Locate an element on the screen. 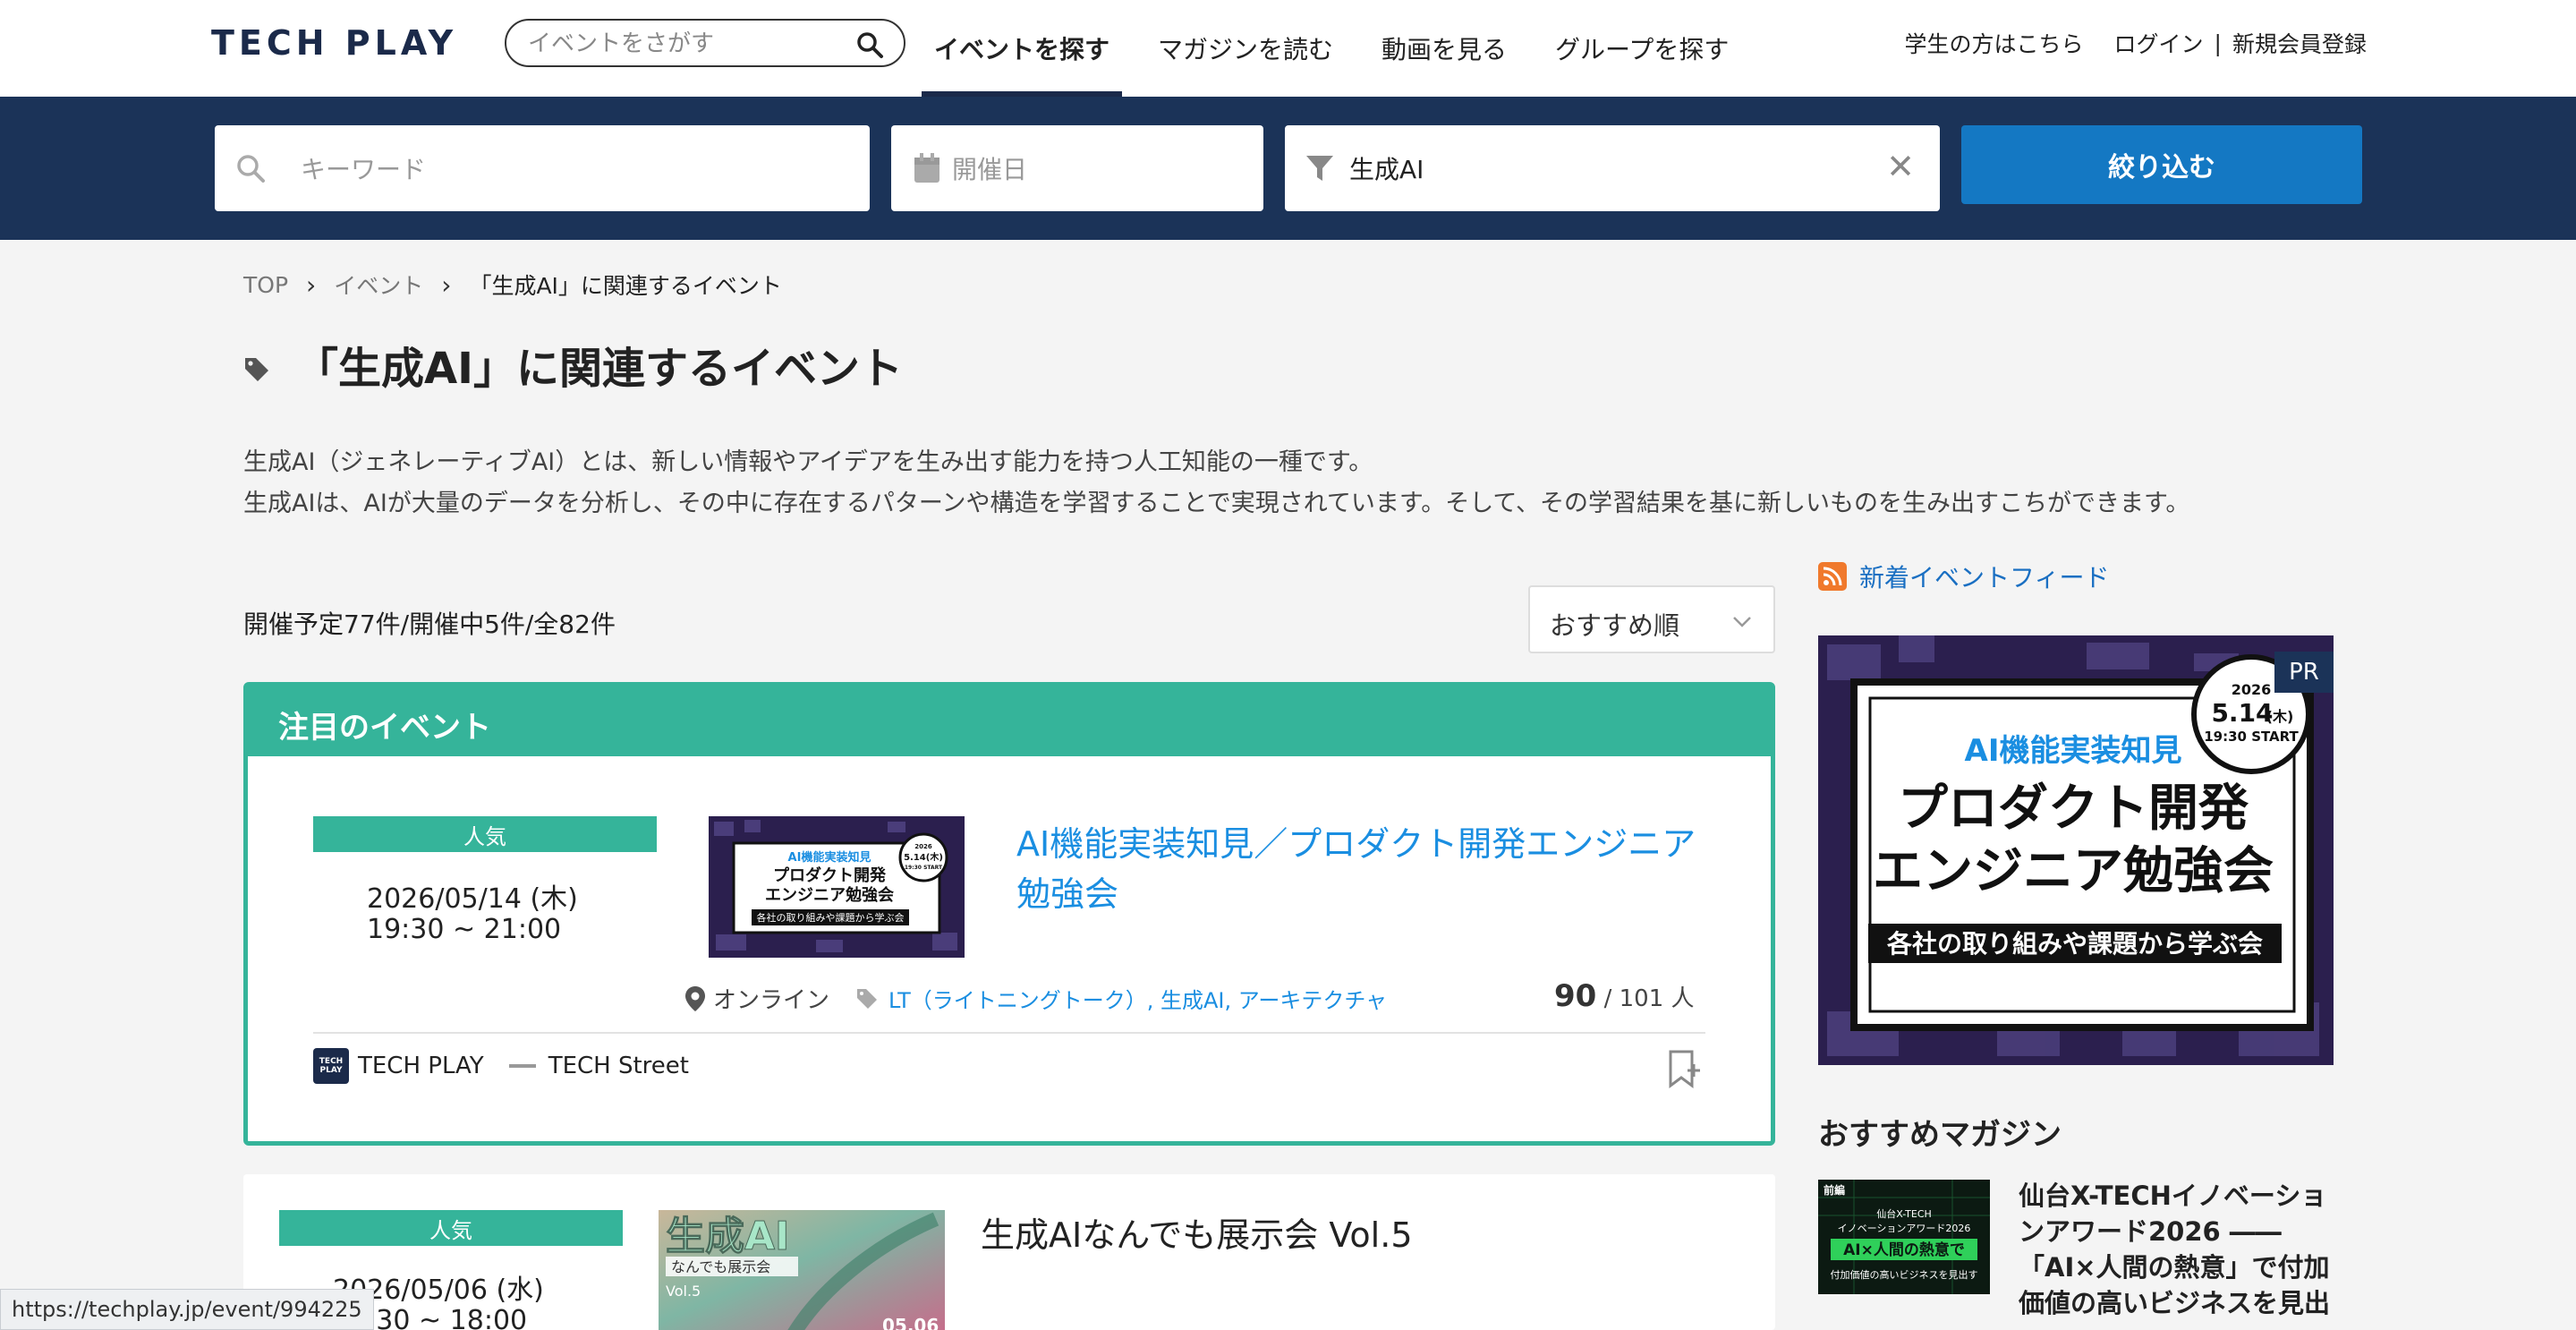  nav-find-groups: グループを探す is located at coordinates (1642, 49).